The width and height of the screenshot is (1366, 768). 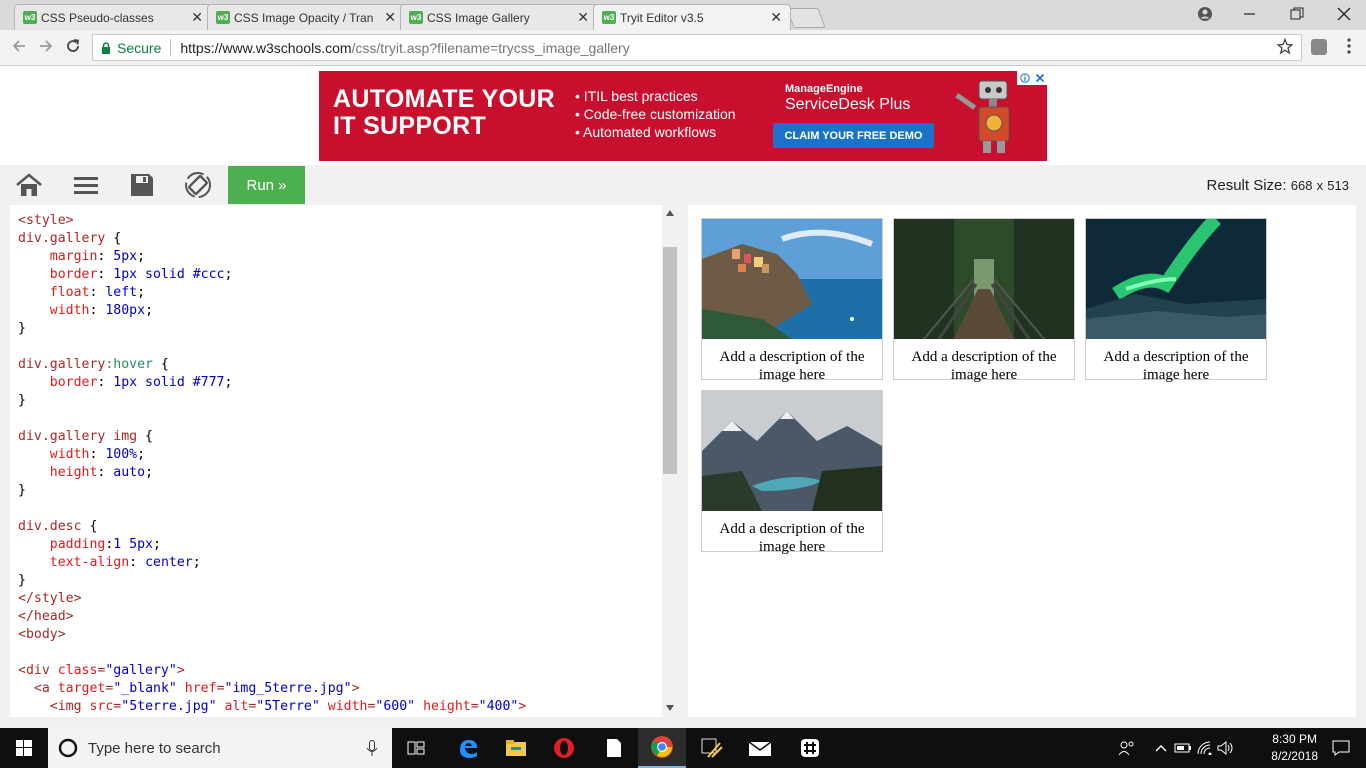 I want to click on ad-cta-button: CLAIM YOUR FREE DEMO, so click(x=853, y=135).